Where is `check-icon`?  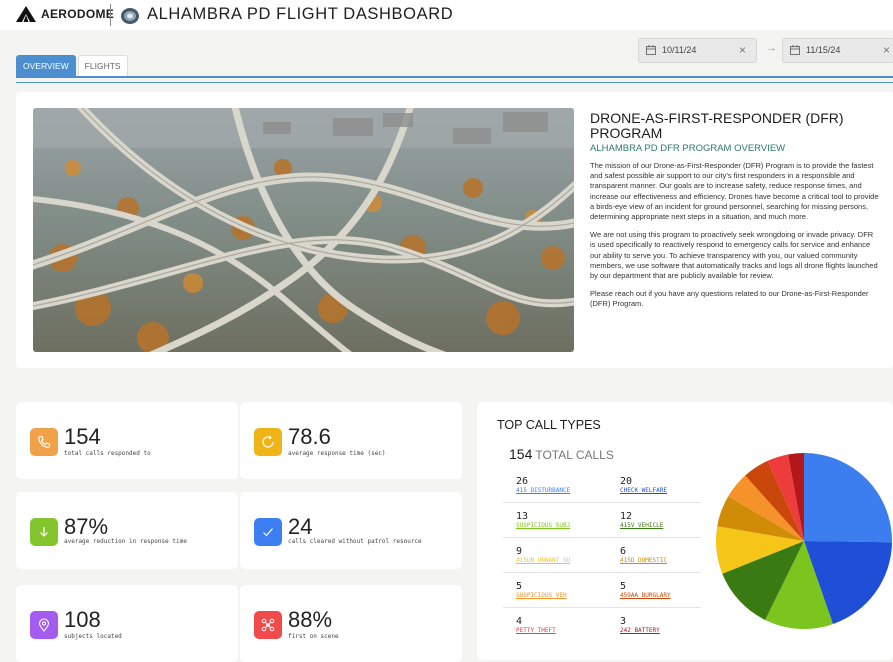 check-icon is located at coordinates (268, 532).